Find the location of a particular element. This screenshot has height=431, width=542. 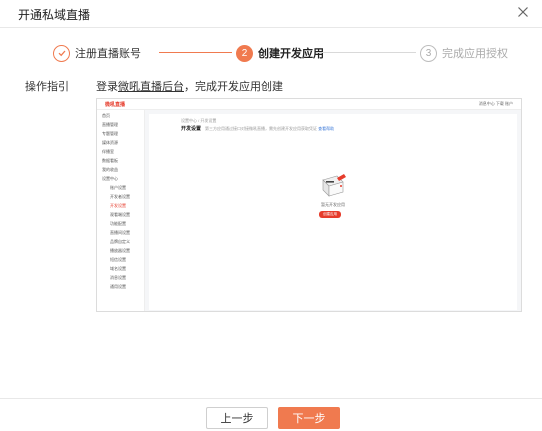

step-done-icon is located at coordinates (61, 53).